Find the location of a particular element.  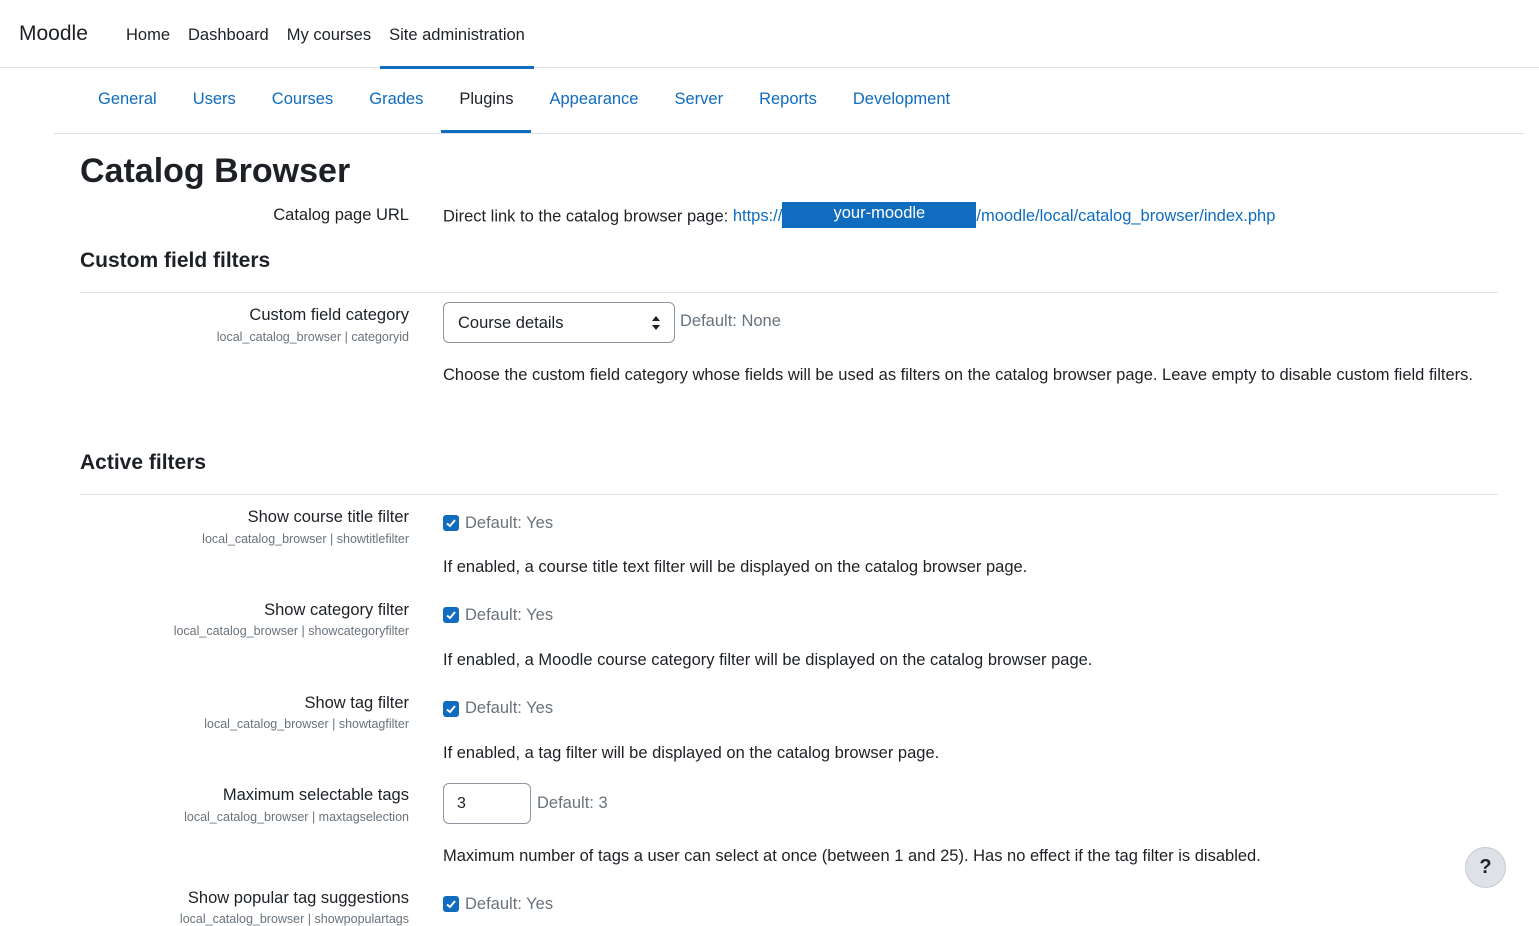

tag-filter-checkbox is located at coordinates (451, 709).